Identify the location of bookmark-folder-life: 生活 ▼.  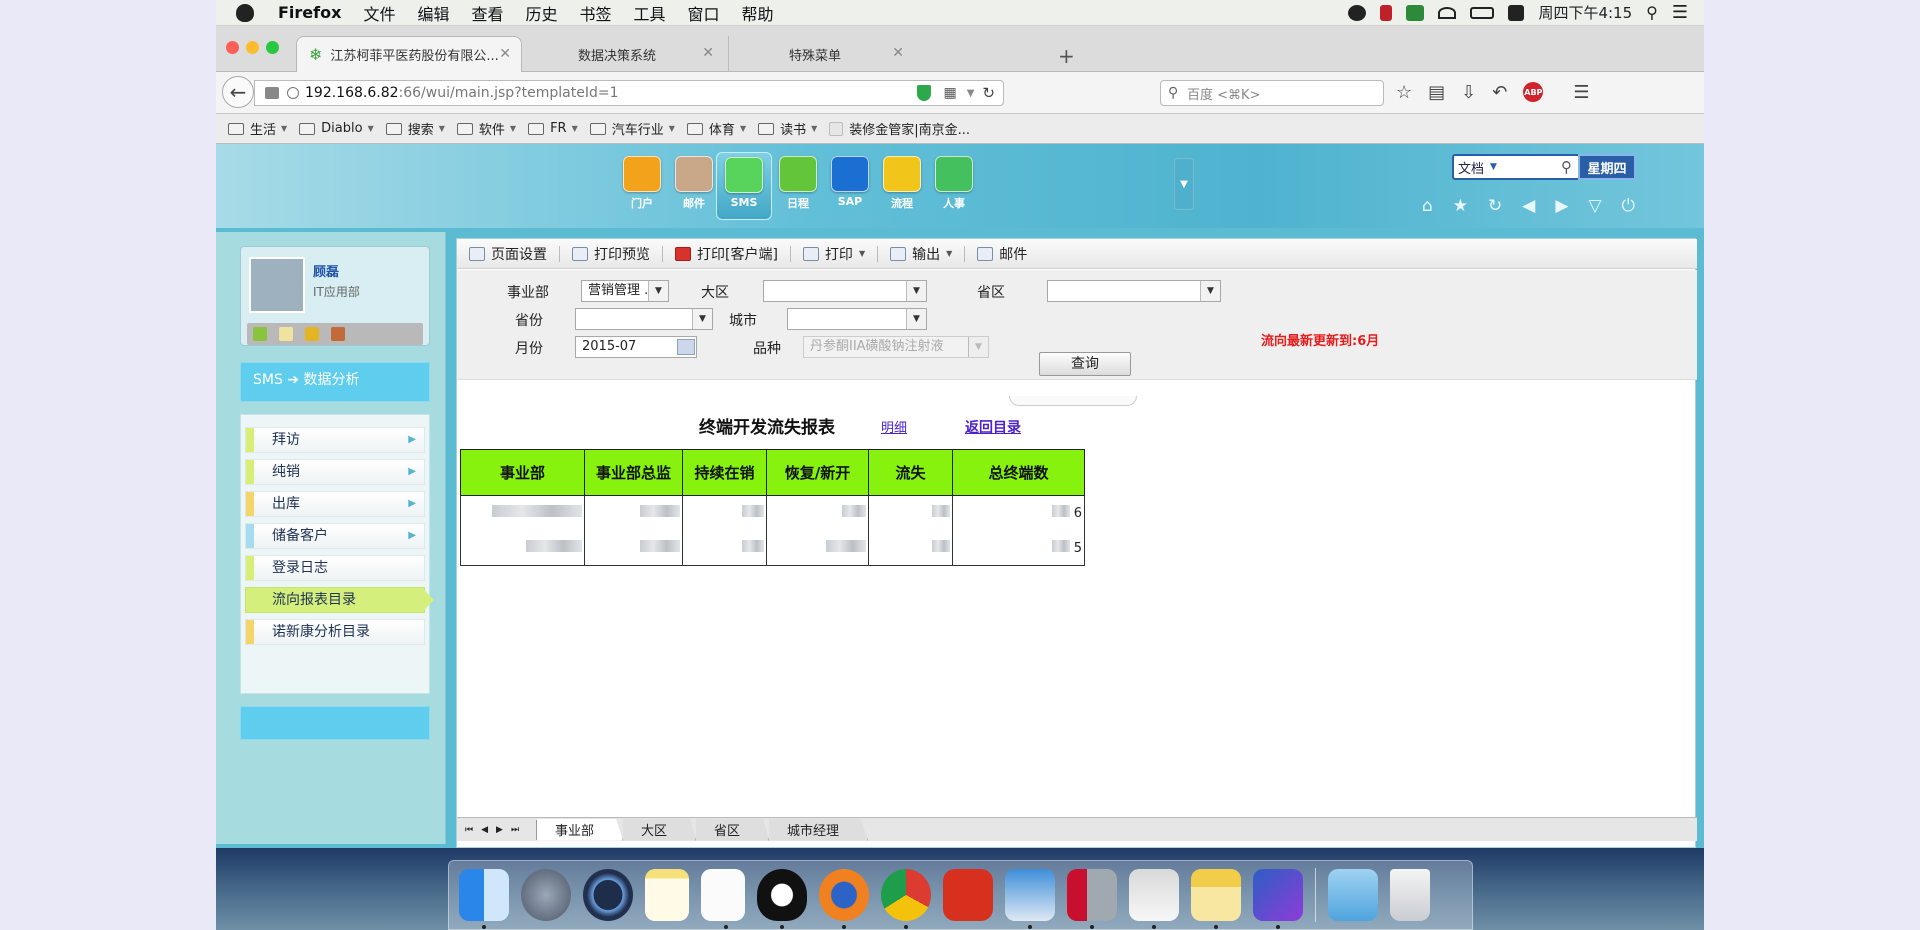
(257, 128).